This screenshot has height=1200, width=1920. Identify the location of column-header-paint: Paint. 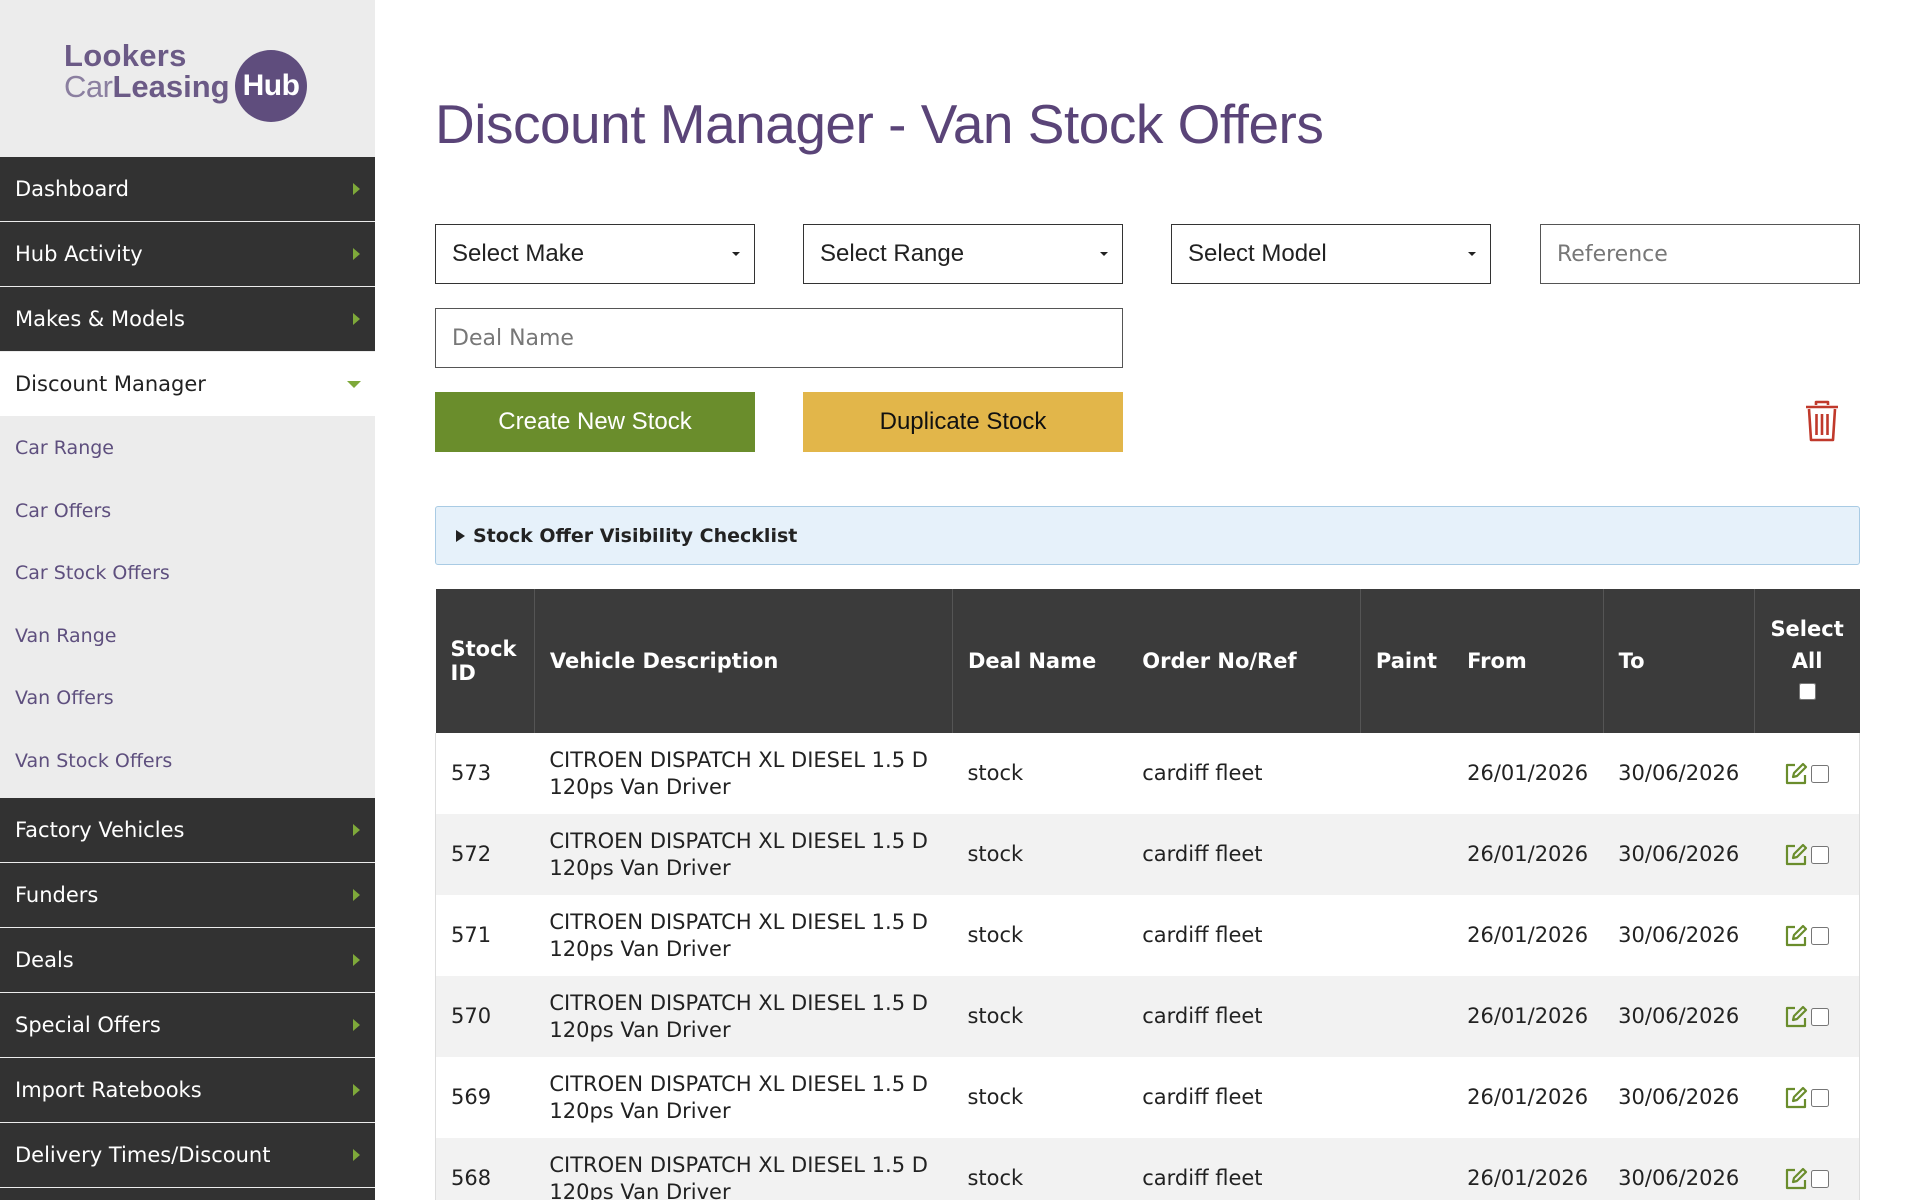
(1406, 661).